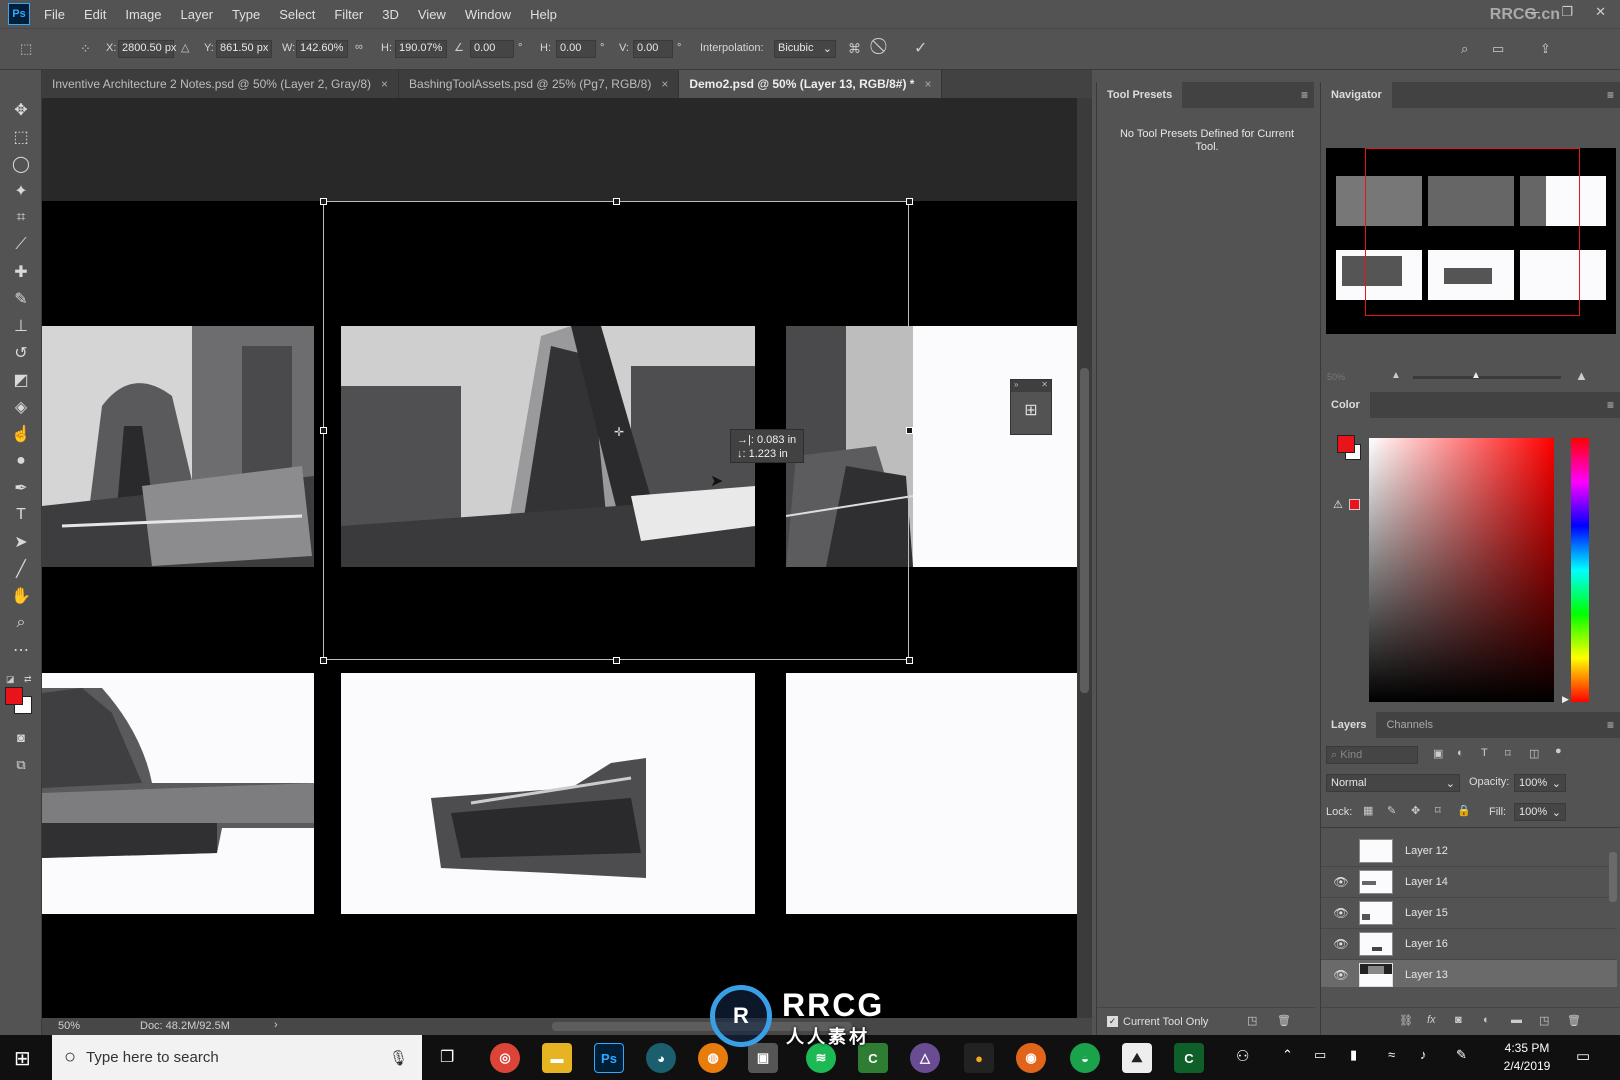 Image resolution: width=1620 pixels, height=1080 pixels. I want to click on clock-date: 2/4/2019, so click(1527, 1066).